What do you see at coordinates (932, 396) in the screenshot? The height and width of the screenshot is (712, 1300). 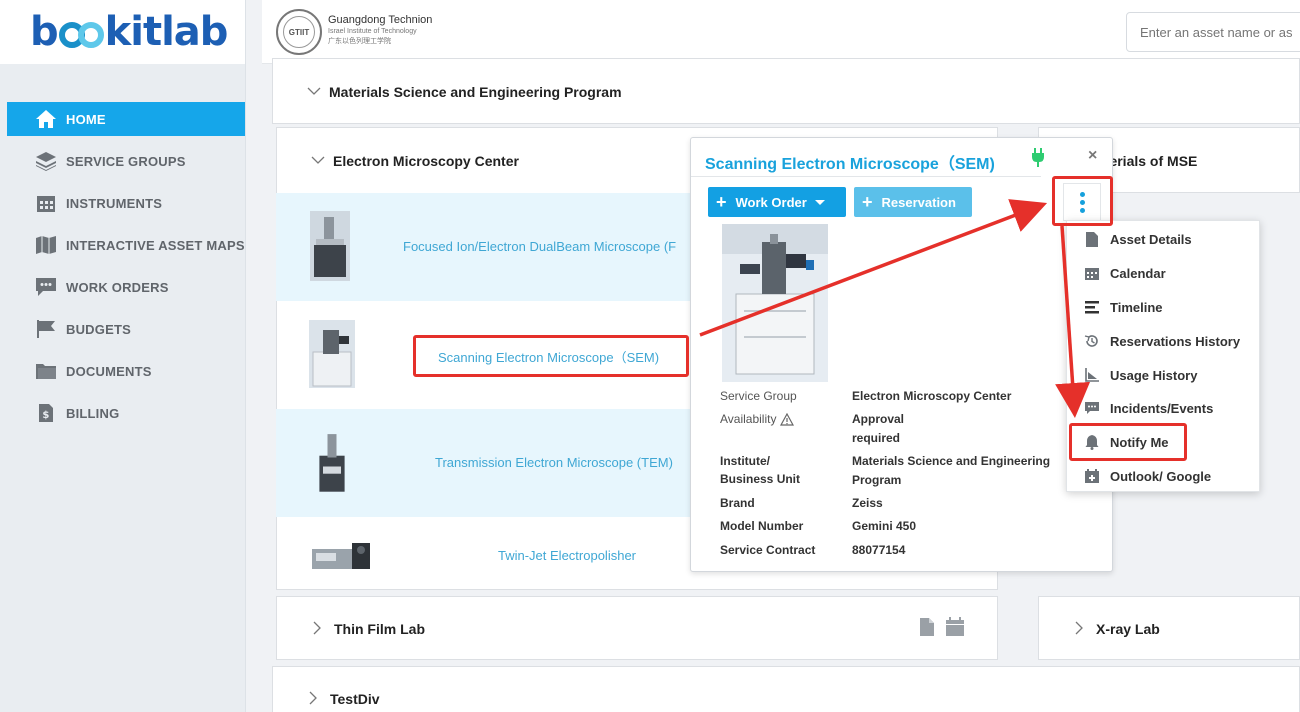 I see `detail-value: Electron Microscopy Center` at bounding box center [932, 396].